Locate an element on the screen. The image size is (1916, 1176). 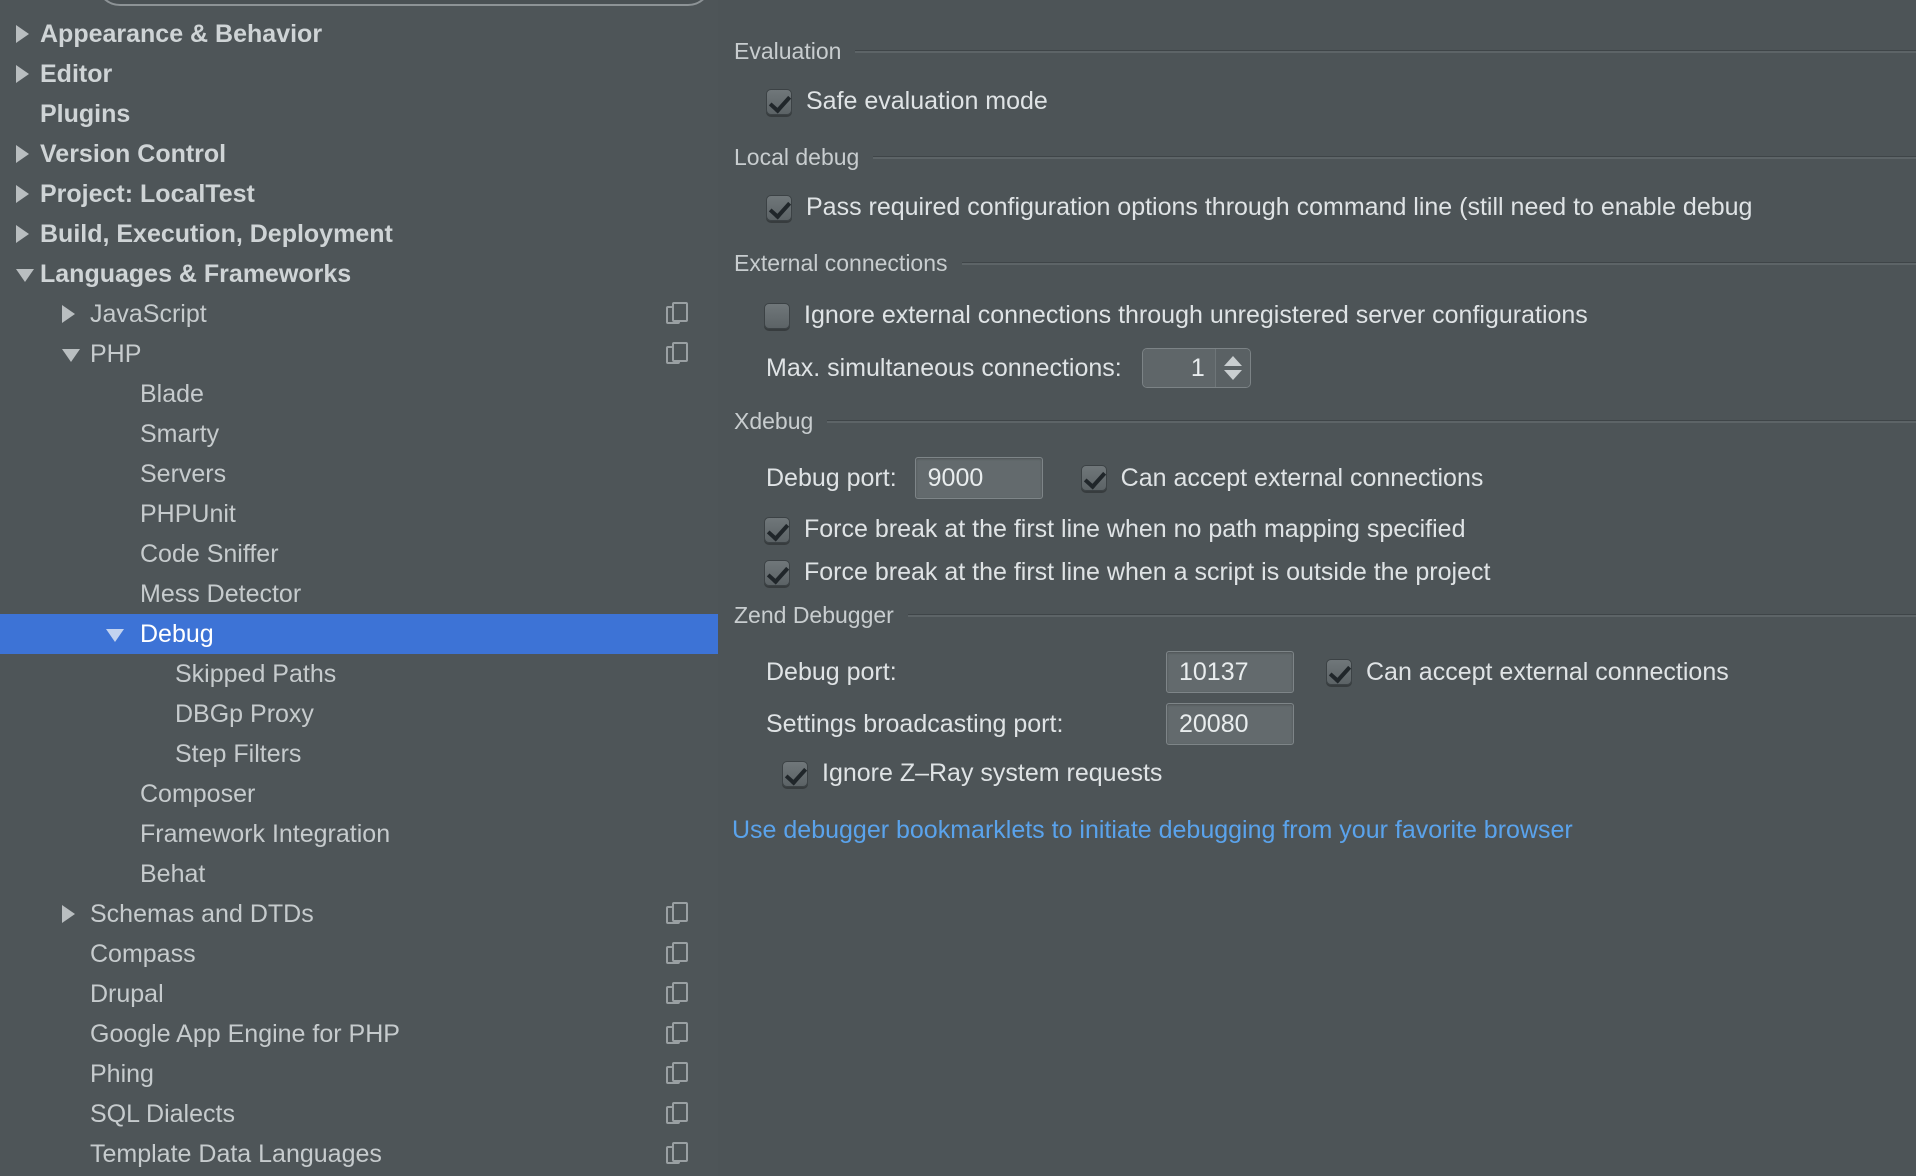
ignore-zray-checkbox is located at coordinates (795, 773).